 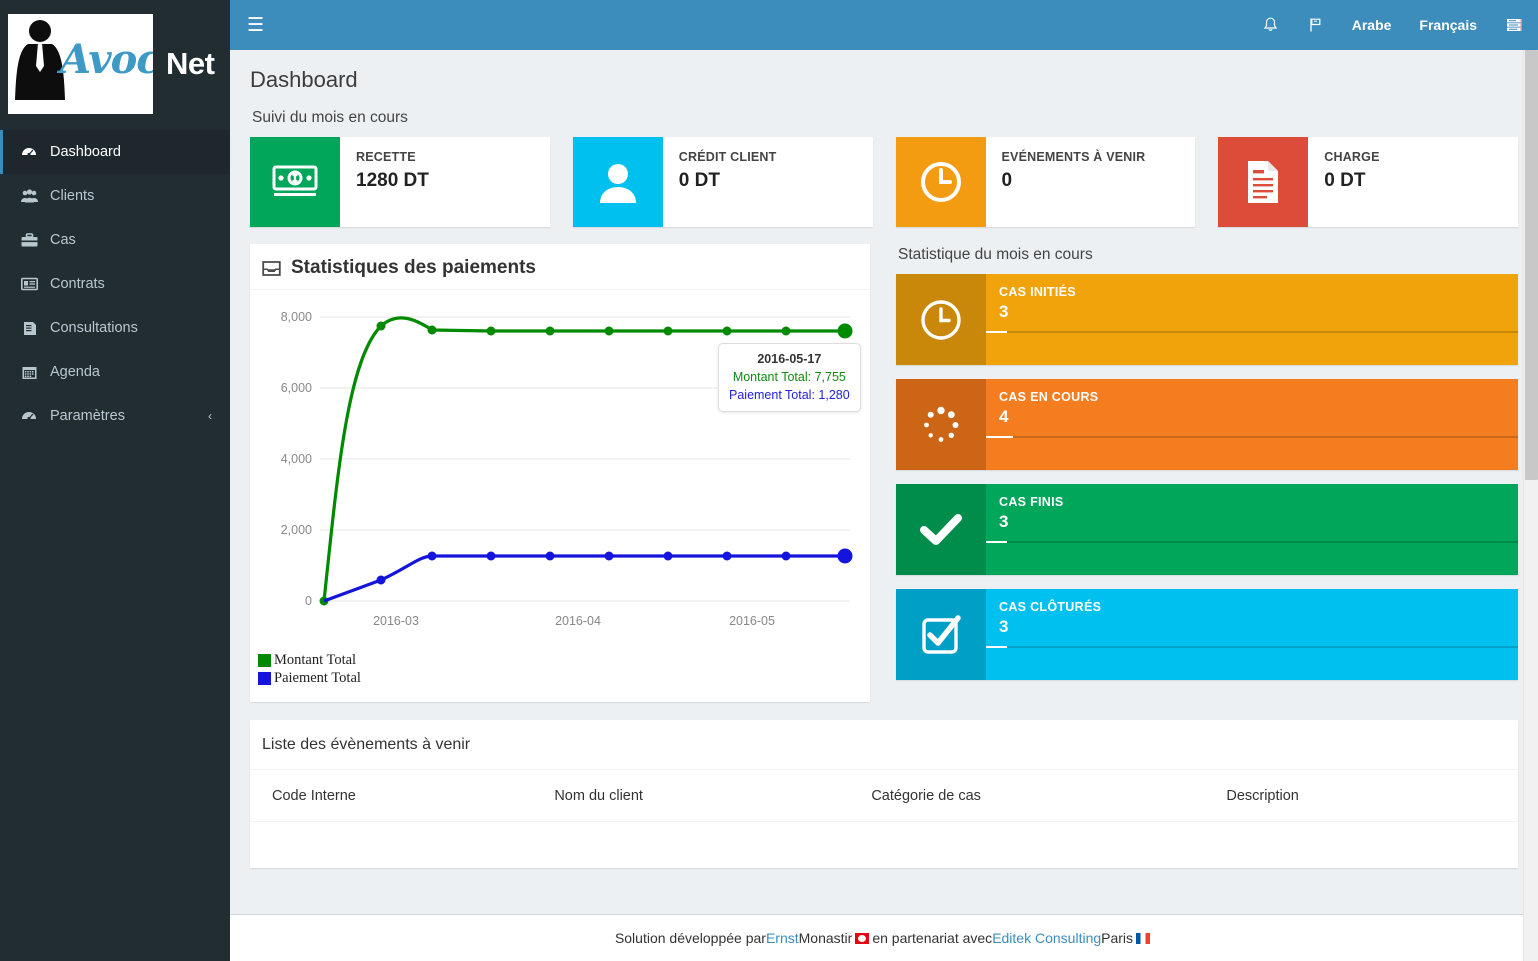 I want to click on kpi-card-charge: CHARGE 0 DT, so click(x=1368, y=182).